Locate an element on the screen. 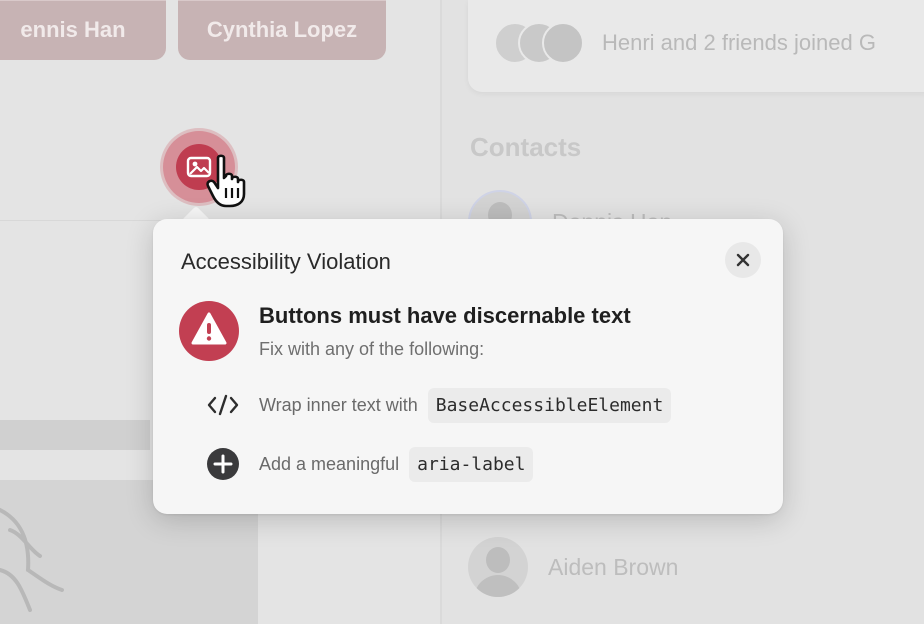  issue-subtitle: Fix with any of the following: is located at coordinates (372, 349).